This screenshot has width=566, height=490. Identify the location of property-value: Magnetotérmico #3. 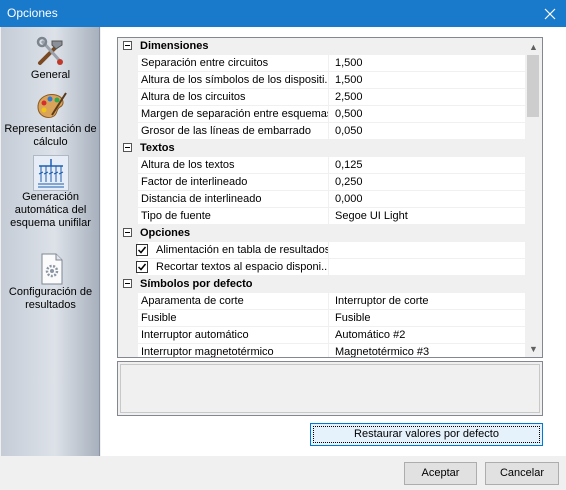
(428, 350).